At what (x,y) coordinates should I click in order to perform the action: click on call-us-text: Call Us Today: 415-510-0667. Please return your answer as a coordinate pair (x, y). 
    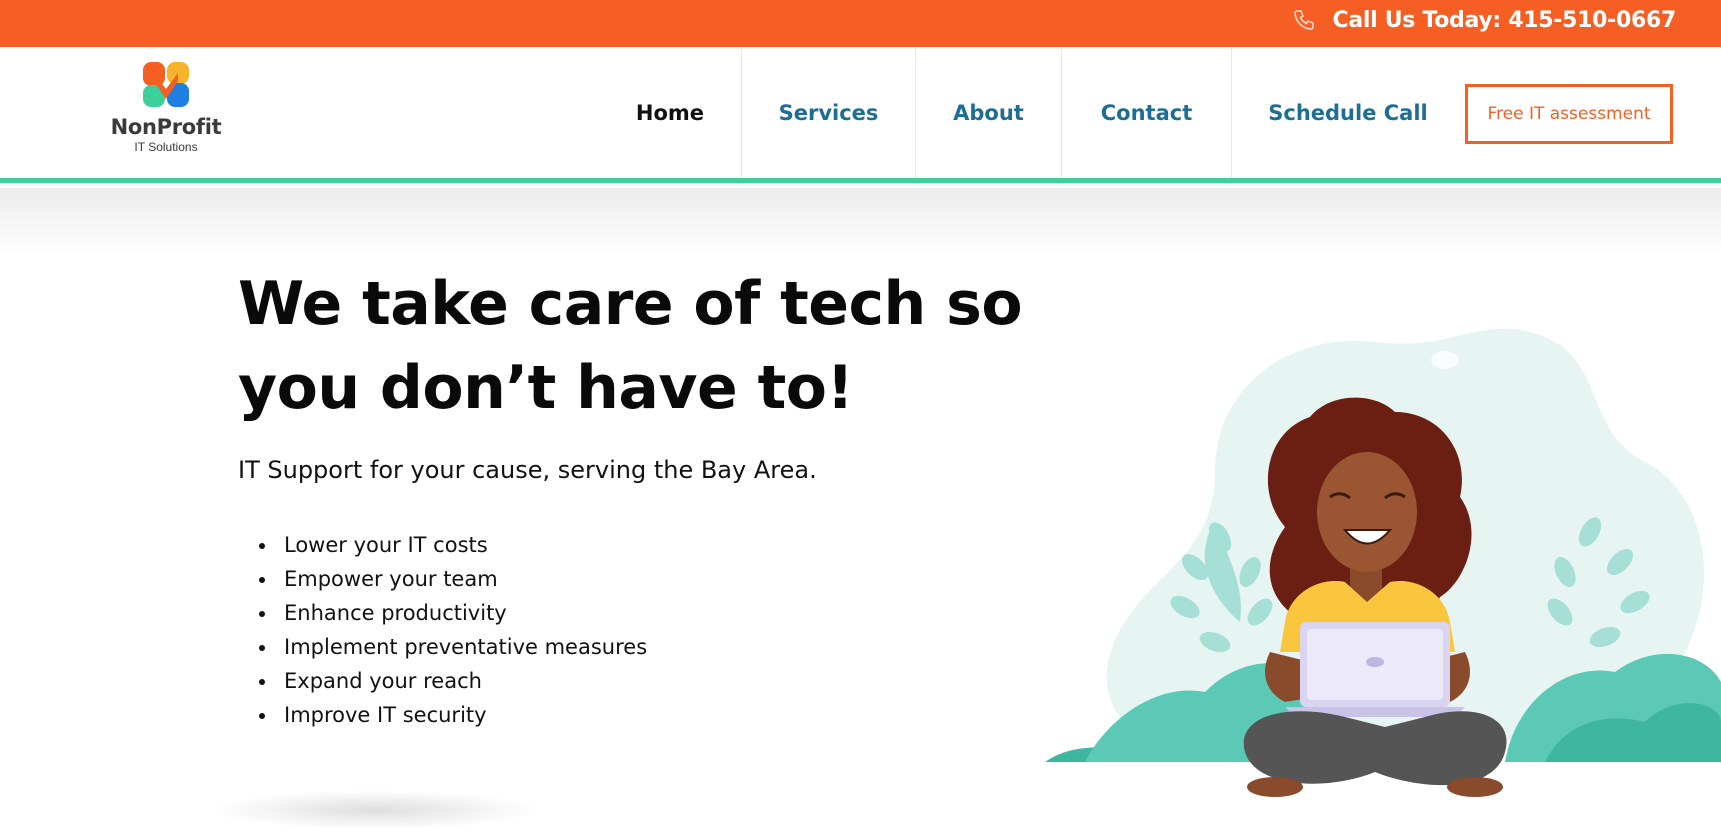
    Looking at the image, I should click on (1504, 20).